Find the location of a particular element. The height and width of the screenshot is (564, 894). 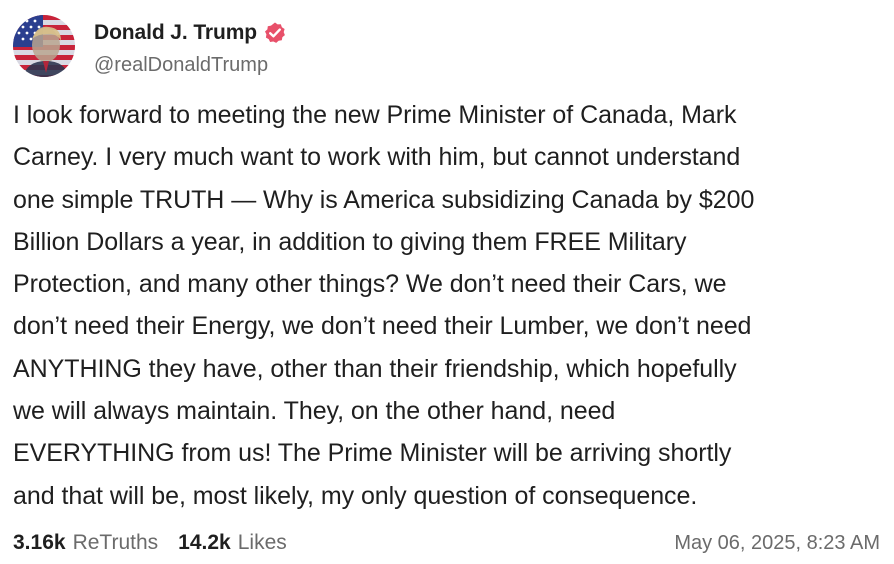

likes-label: Likes is located at coordinates (262, 542).